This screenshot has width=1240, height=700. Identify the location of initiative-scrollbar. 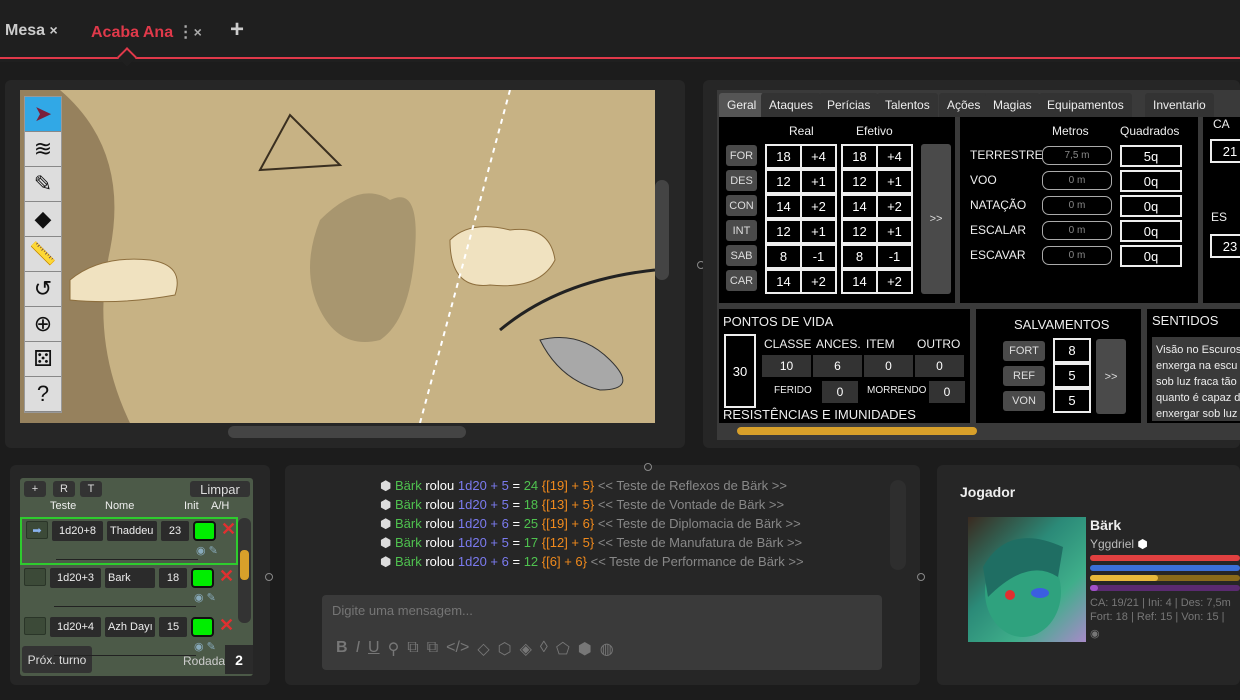
(244, 570).